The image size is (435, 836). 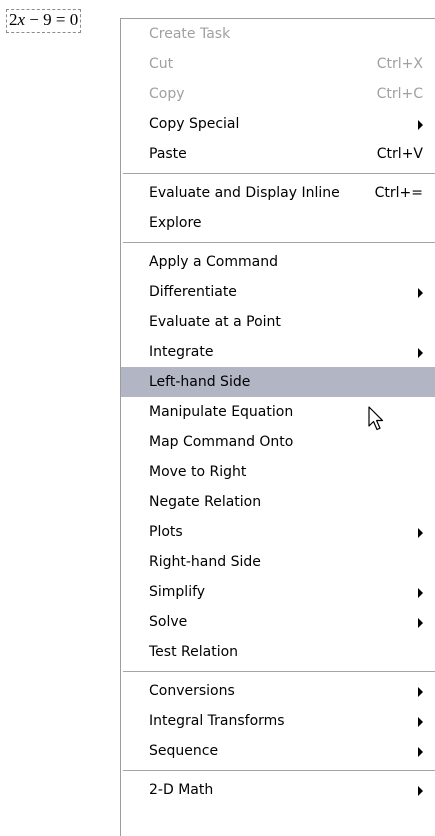 What do you see at coordinates (166, 532) in the screenshot?
I see `menu-item-label: Plots` at bounding box center [166, 532].